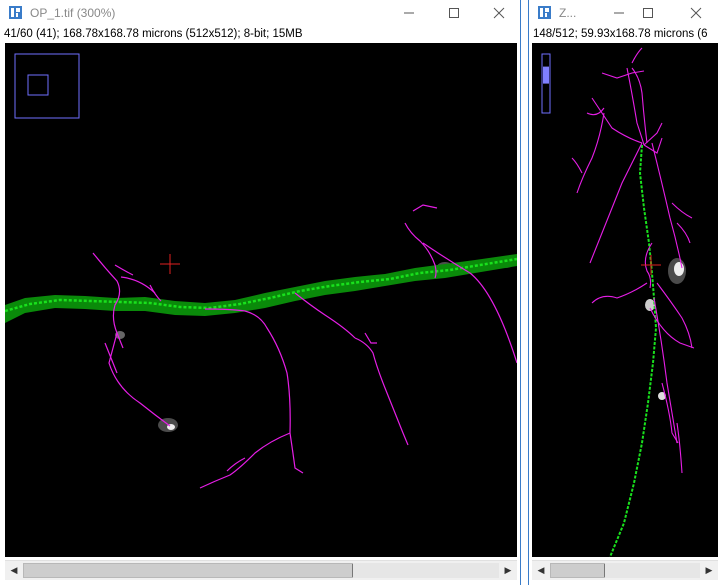 The height and width of the screenshot is (585, 719). What do you see at coordinates (620, 34) in the screenshot?
I see `image-info: 148/512; 59.93x168.78 microns (6` at bounding box center [620, 34].